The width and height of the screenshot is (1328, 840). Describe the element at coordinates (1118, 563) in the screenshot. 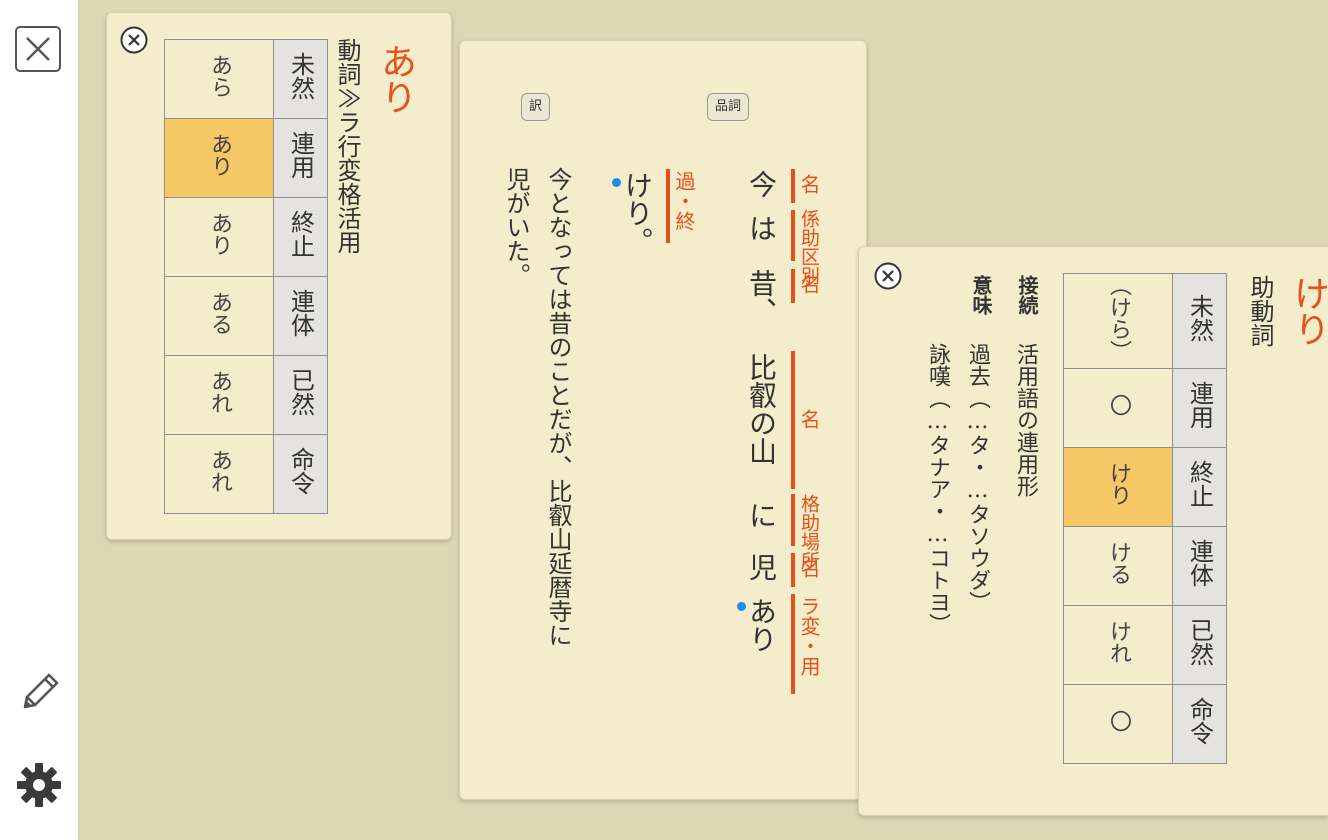

I see `conjugation-form: ける` at that location.